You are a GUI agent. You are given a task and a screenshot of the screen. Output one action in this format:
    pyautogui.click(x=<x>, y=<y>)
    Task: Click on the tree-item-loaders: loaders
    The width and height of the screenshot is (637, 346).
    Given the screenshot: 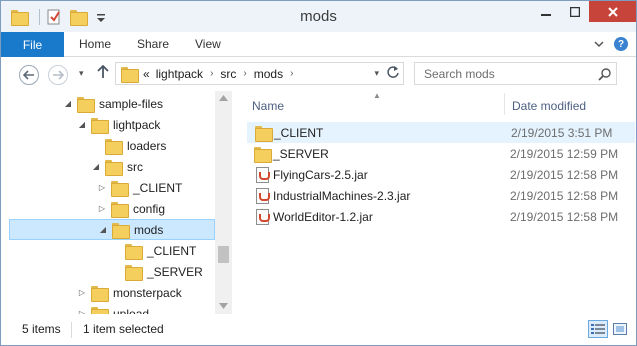 What is the action you would take?
    pyautogui.click(x=112, y=145)
    